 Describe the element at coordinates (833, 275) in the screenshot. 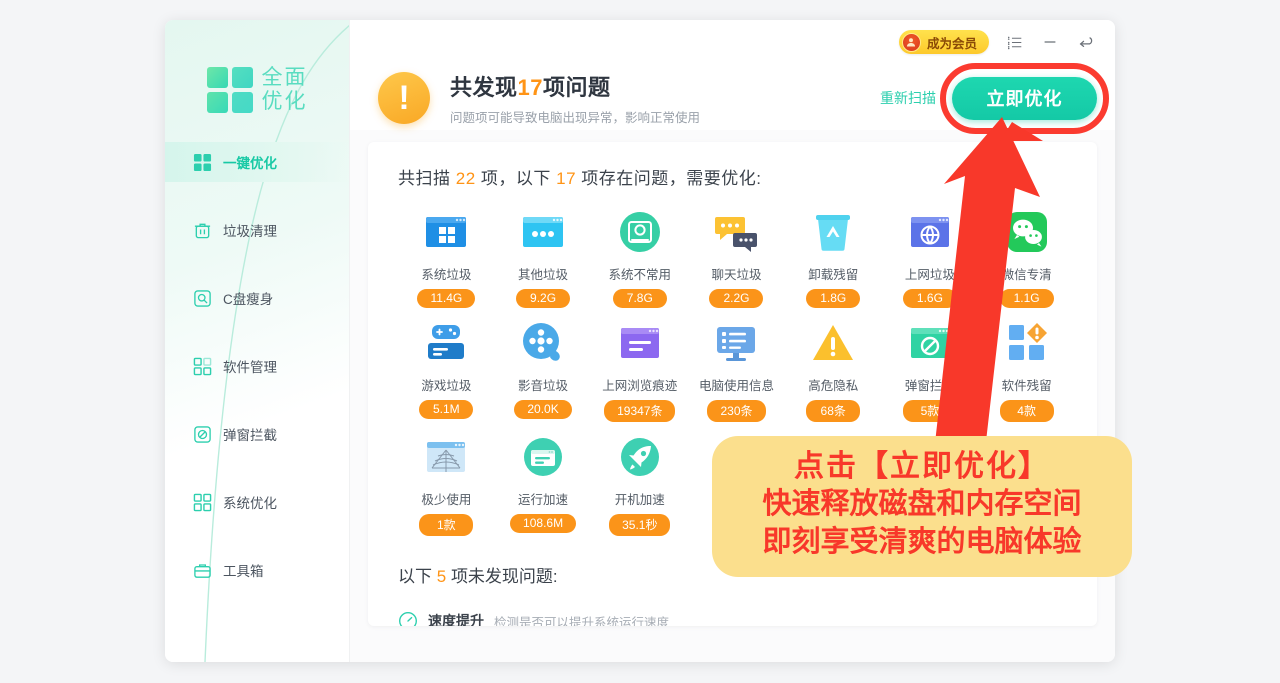

I see `issue-item-name: 卸载残留` at that location.